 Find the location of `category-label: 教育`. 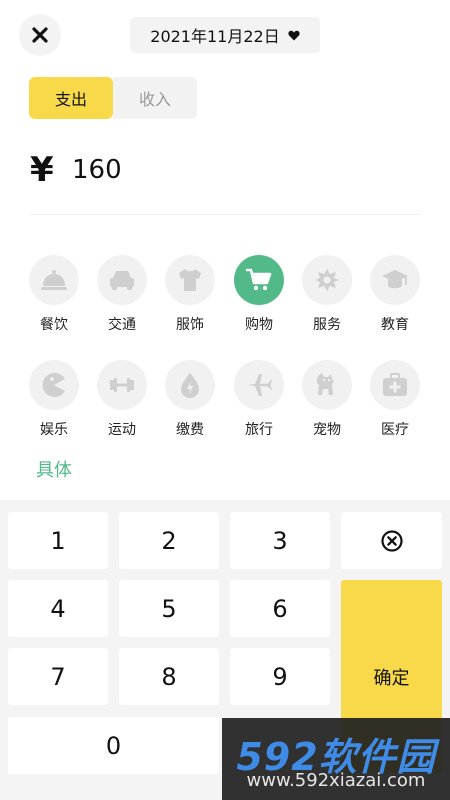

category-label: 教育 is located at coordinates (395, 325).